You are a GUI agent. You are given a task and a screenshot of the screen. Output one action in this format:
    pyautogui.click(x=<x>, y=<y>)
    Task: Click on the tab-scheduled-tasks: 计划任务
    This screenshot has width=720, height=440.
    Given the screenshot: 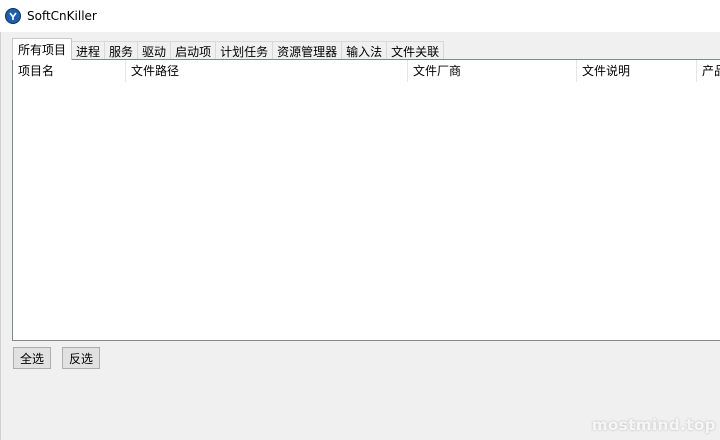 What is the action you would take?
    pyautogui.click(x=244, y=50)
    